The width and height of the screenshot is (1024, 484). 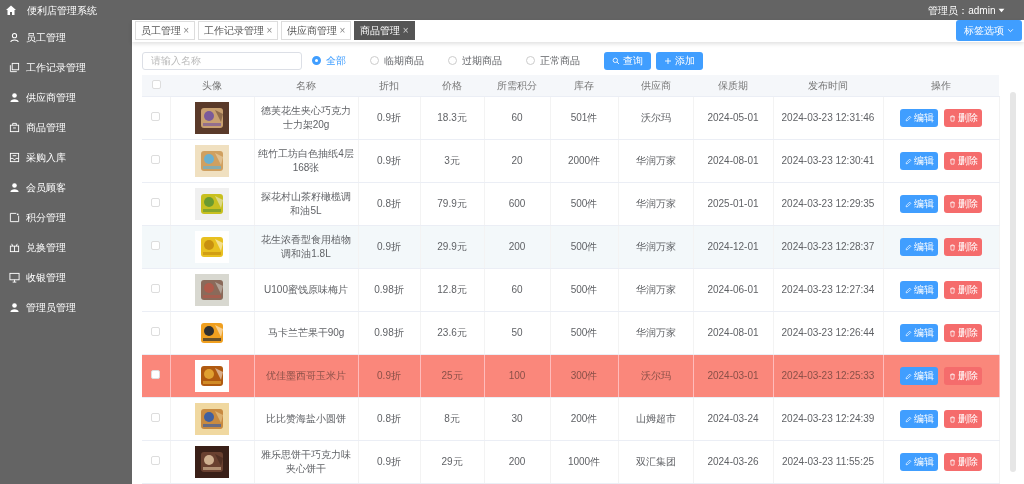 I want to click on radio-option: 过期商品, so click(x=475, y=61).